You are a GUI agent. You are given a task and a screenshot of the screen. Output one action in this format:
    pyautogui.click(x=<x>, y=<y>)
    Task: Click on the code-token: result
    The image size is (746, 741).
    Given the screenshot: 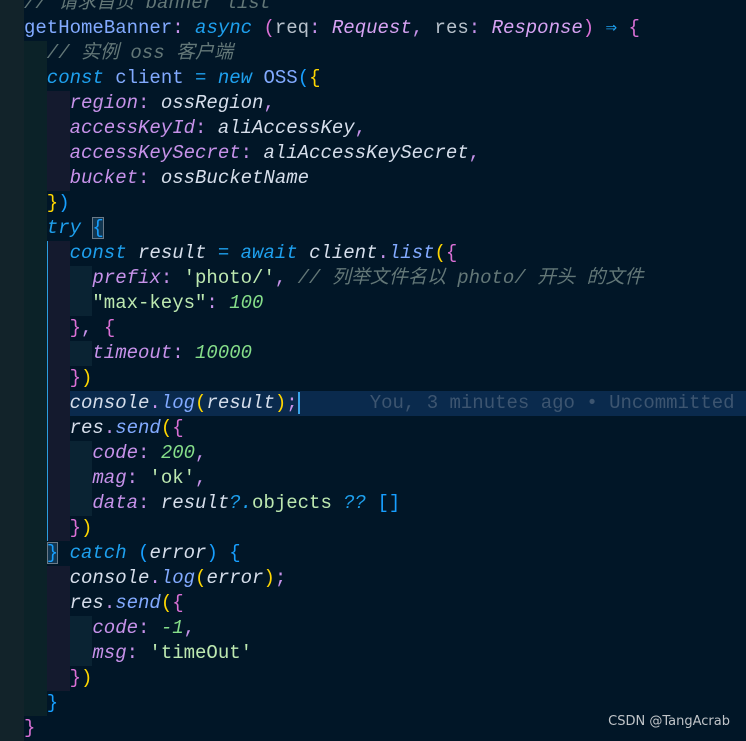 What is the action you would take?
    pyautogui.click(x=240, y=403)
    